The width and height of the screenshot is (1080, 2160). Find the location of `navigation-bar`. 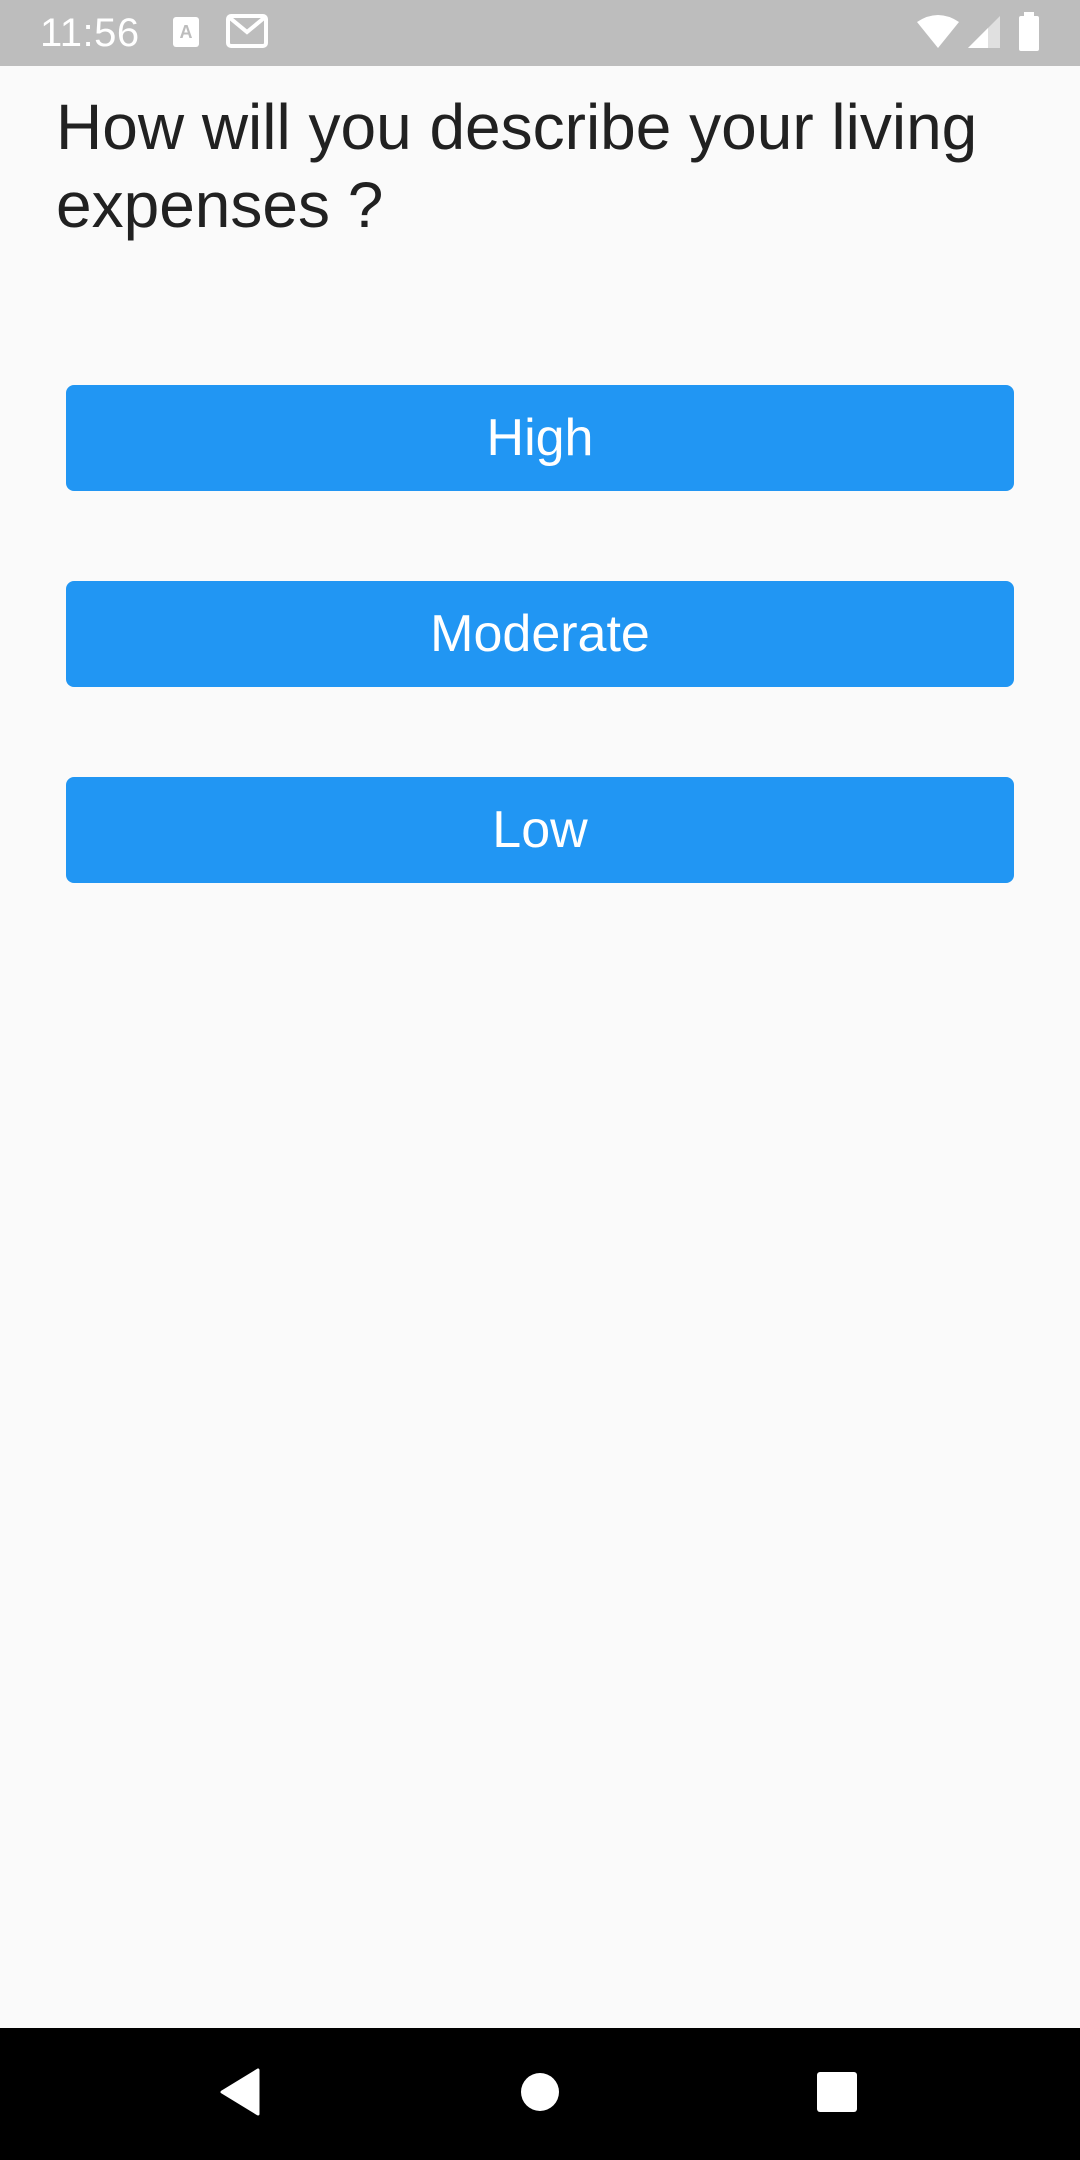

navigation-bar is located at coordinates (540, 2094).